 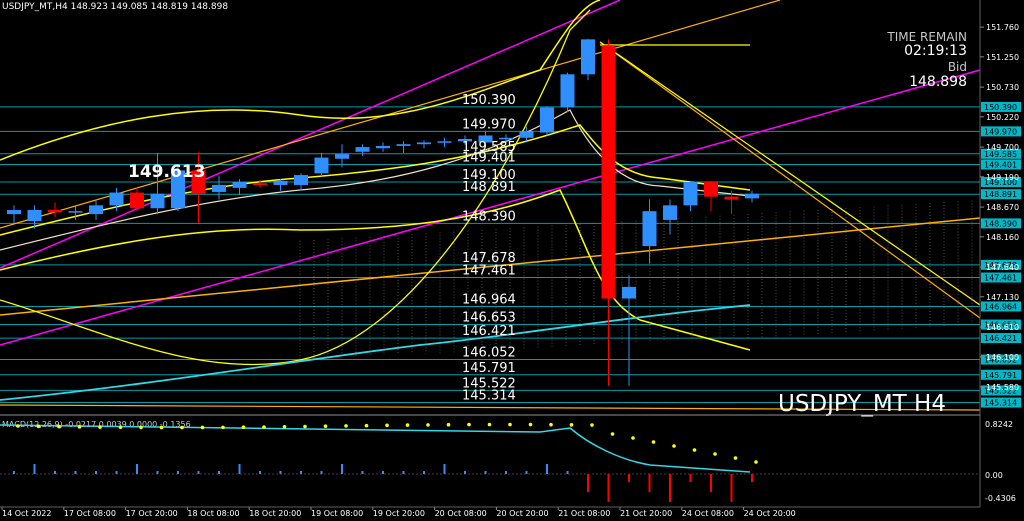 I want to click on macd-tick-bottom: -0.4306, so click(x=1000, y=498).